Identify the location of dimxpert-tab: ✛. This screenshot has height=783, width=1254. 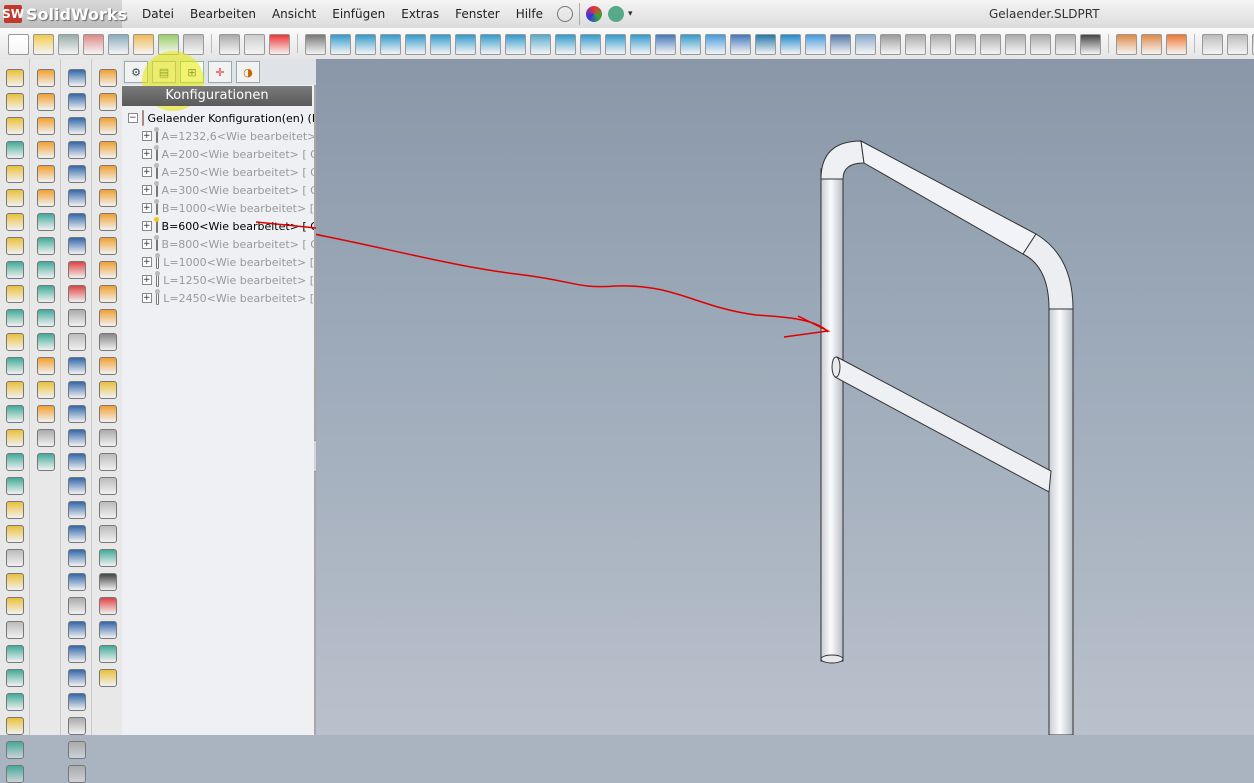
(220, 72).